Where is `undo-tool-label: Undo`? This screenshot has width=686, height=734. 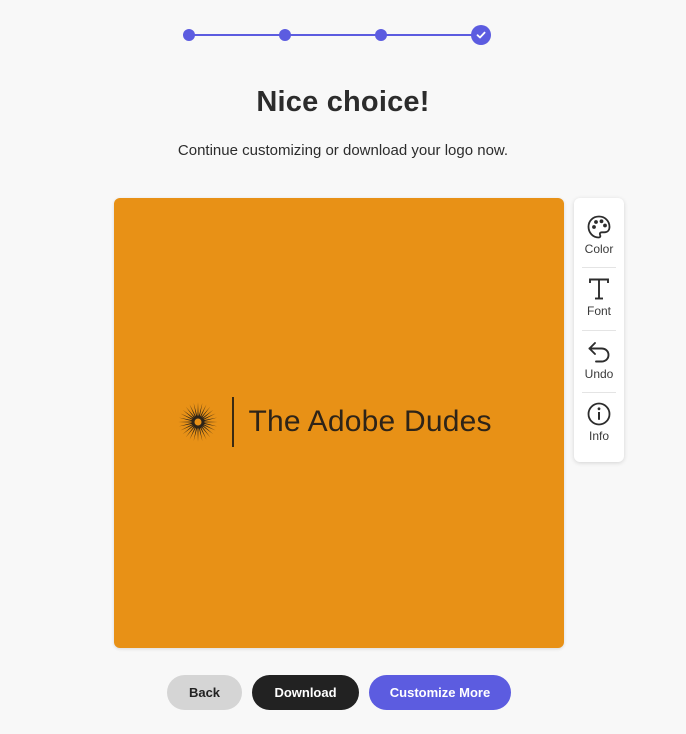
undo-tool-label: Undo is located at coordinates (599, 374).